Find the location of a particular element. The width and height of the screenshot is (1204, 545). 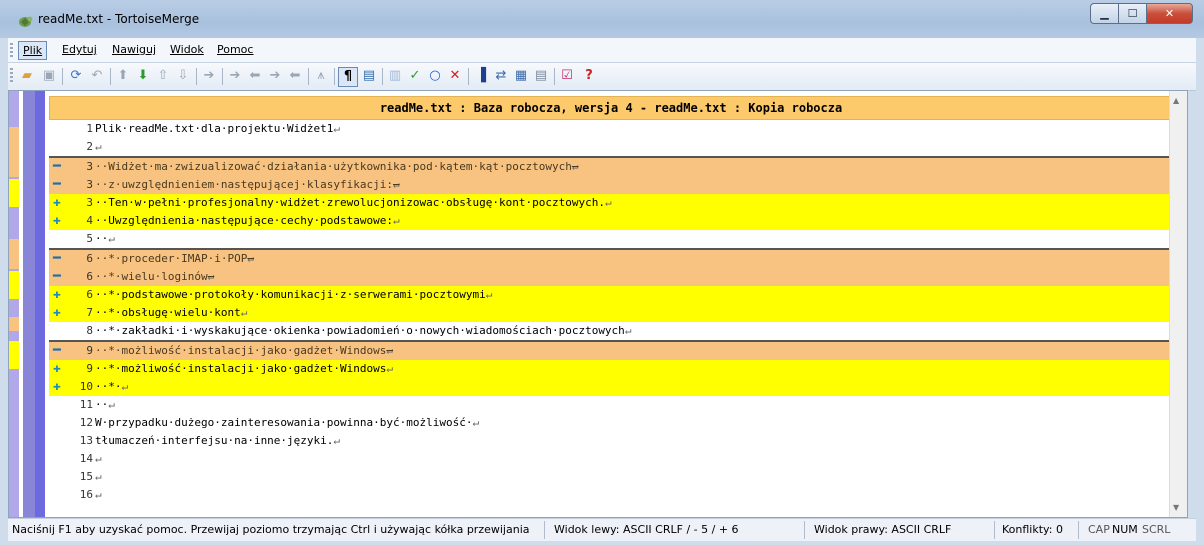

menu-pomoc: Pomoc is located at coordinates (235, 49).